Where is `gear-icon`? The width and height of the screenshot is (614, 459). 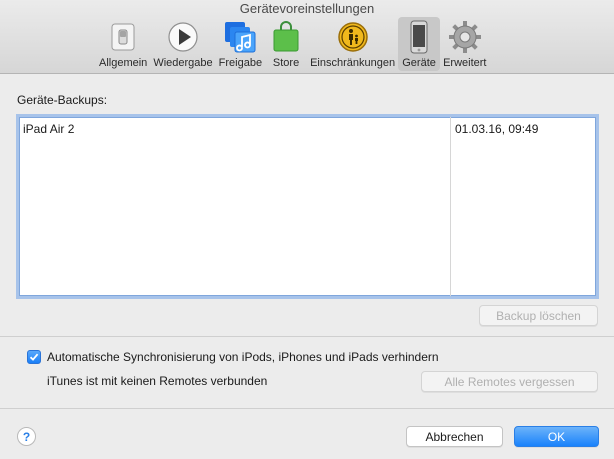 gear-icon is located at coordinates (465, 37).